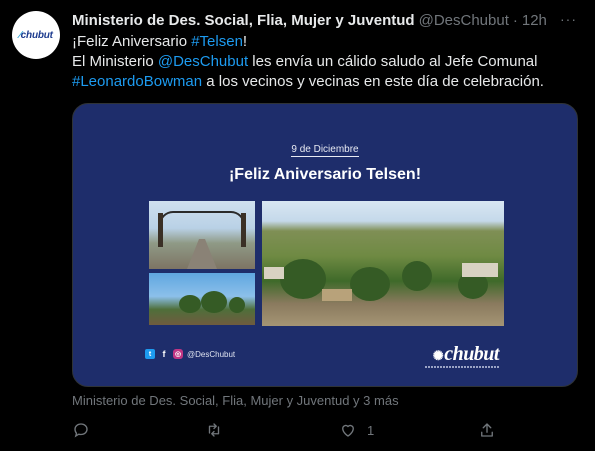  Describe the element at coordinates (471, 354) in the screenshot. I see `brand-text: chubut` at that location.